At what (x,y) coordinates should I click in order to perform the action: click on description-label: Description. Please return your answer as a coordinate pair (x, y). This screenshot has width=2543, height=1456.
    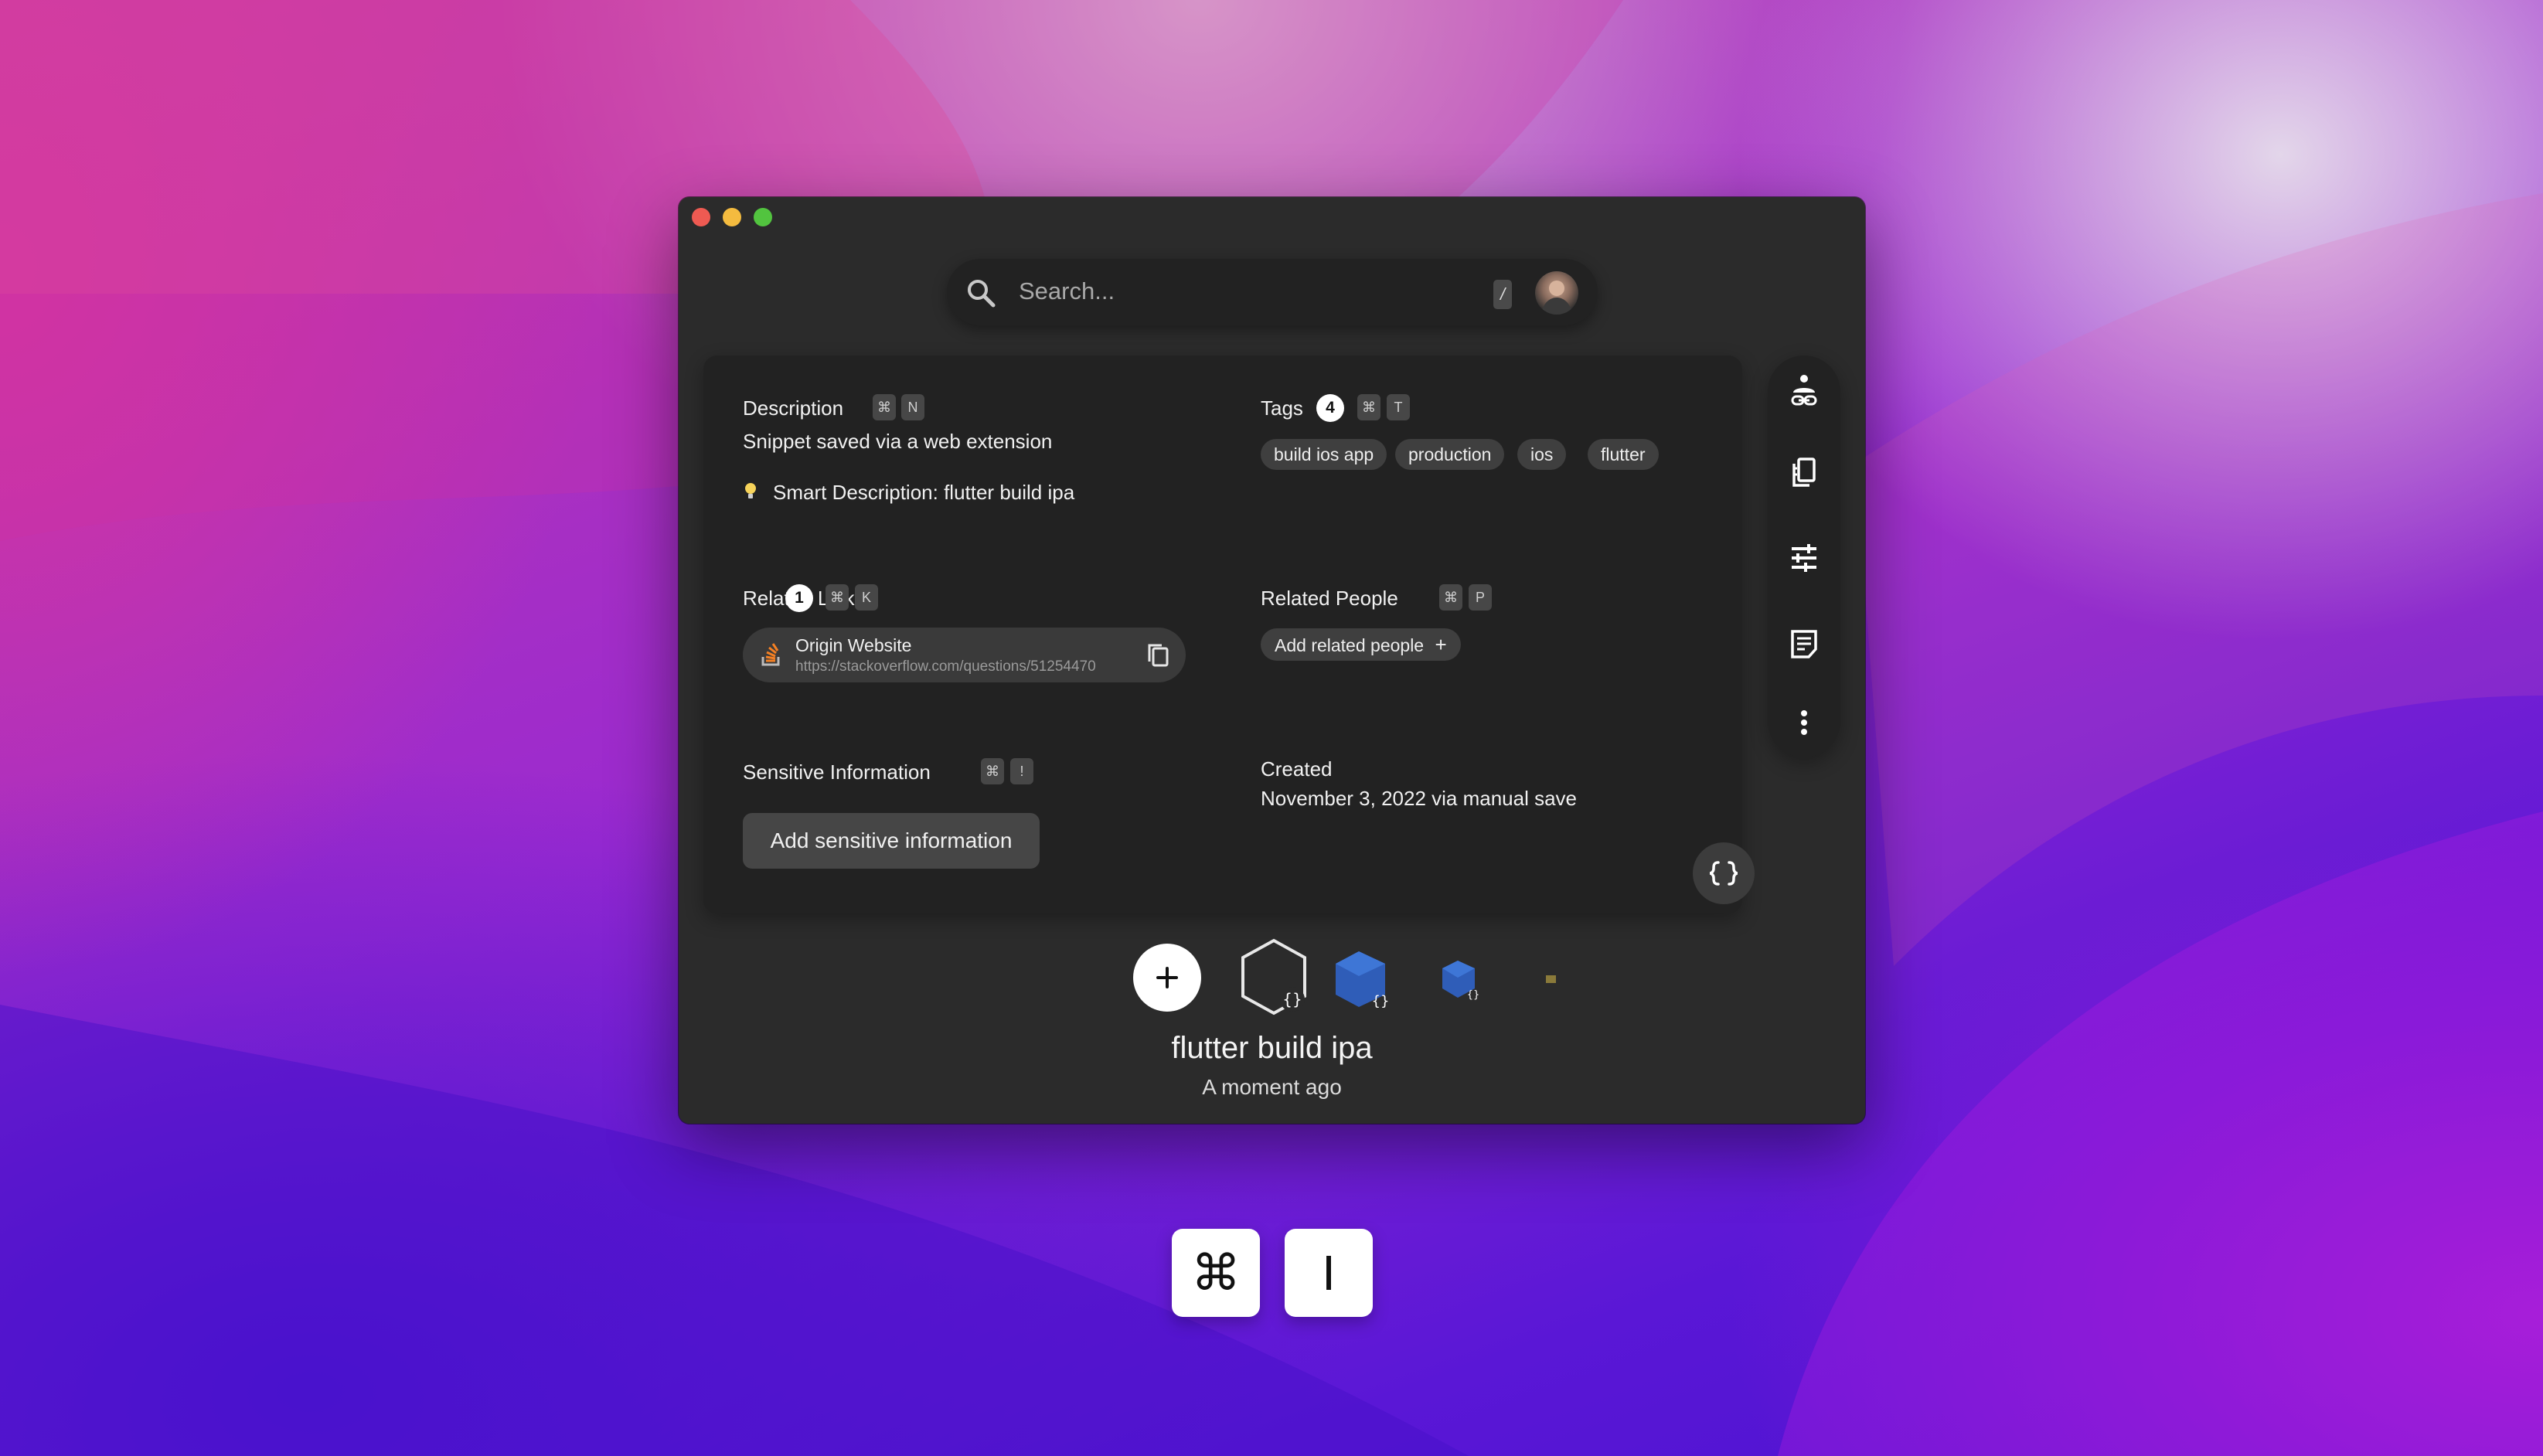
    Looking at the image, I should click on (793, 408).